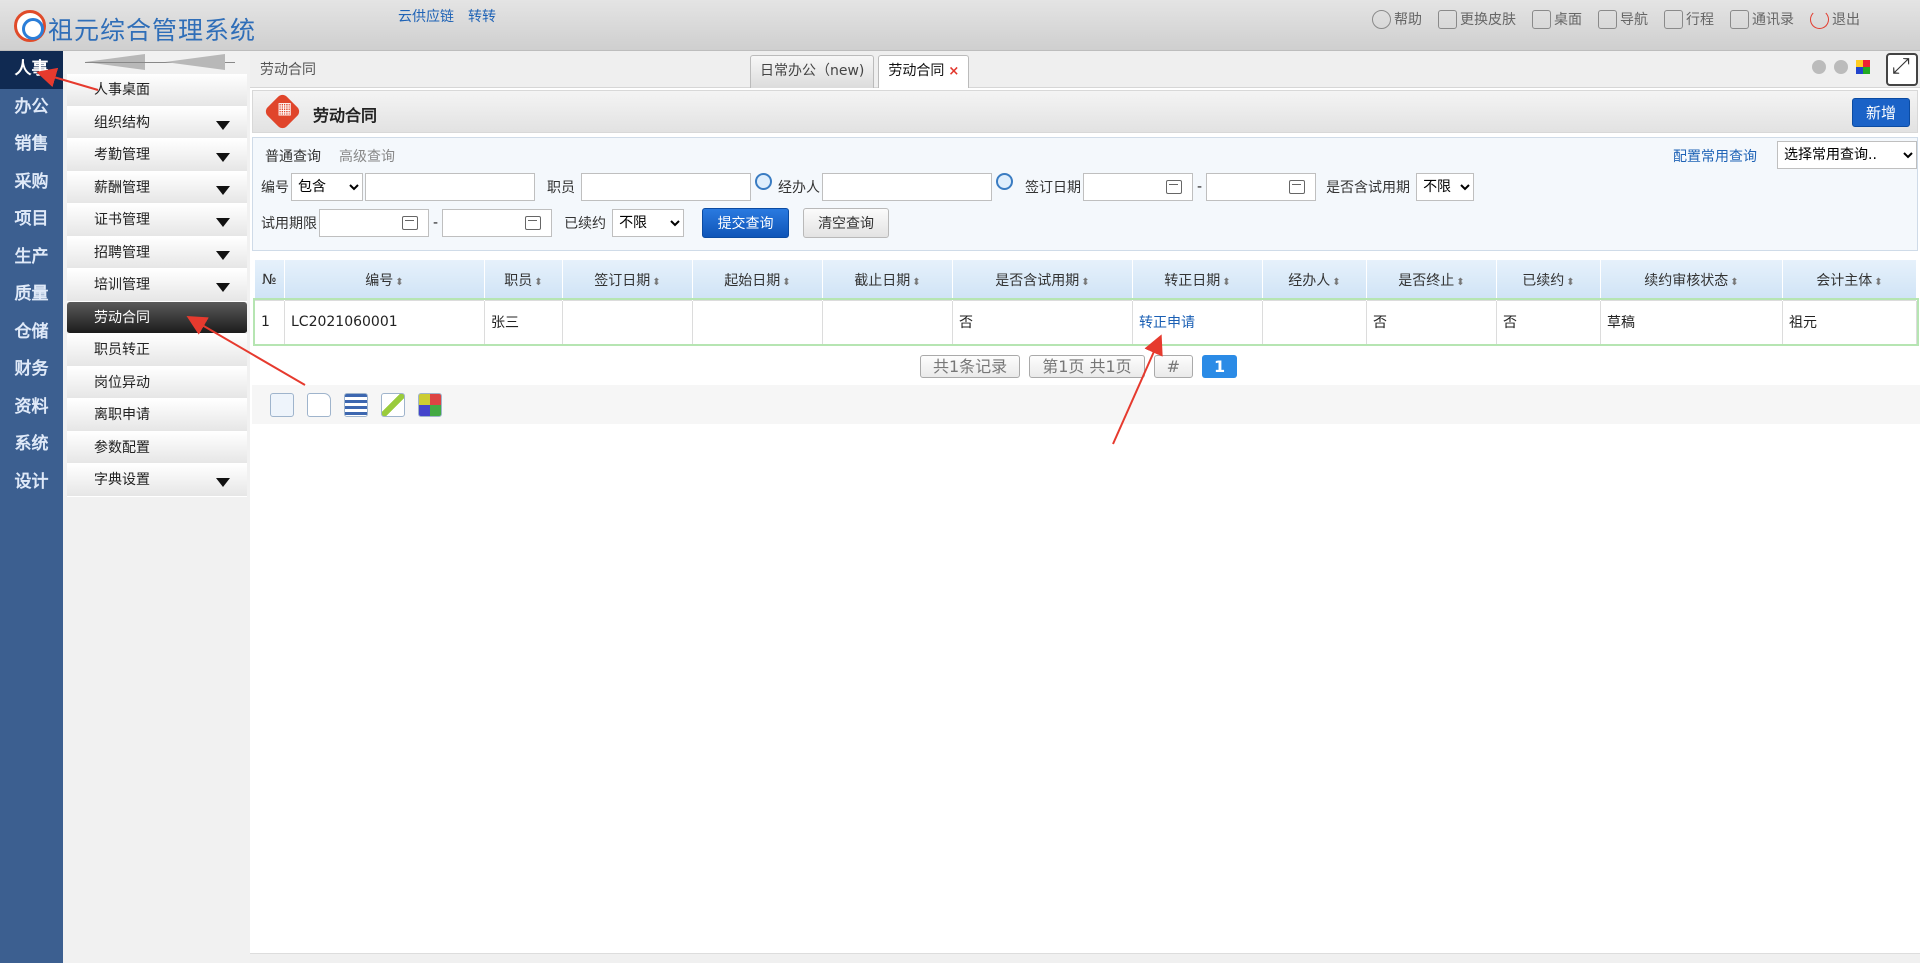 The width and height of the screenshot is (1920, 963). What do you see at coordinates (1085, 958) in the screenshot?
I see `horizontal-scrollbar` at bounding box center [1085, 958].